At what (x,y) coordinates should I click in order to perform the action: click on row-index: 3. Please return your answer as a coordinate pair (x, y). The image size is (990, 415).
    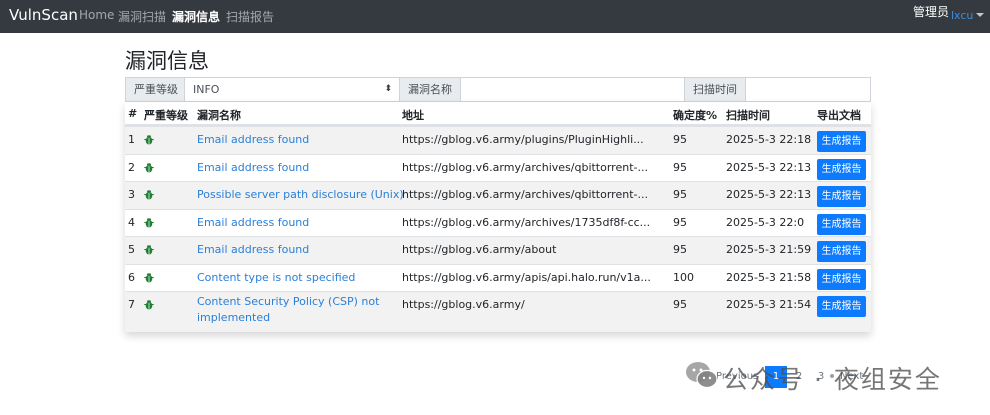
    Looking at the image, I should click on (131, 194).